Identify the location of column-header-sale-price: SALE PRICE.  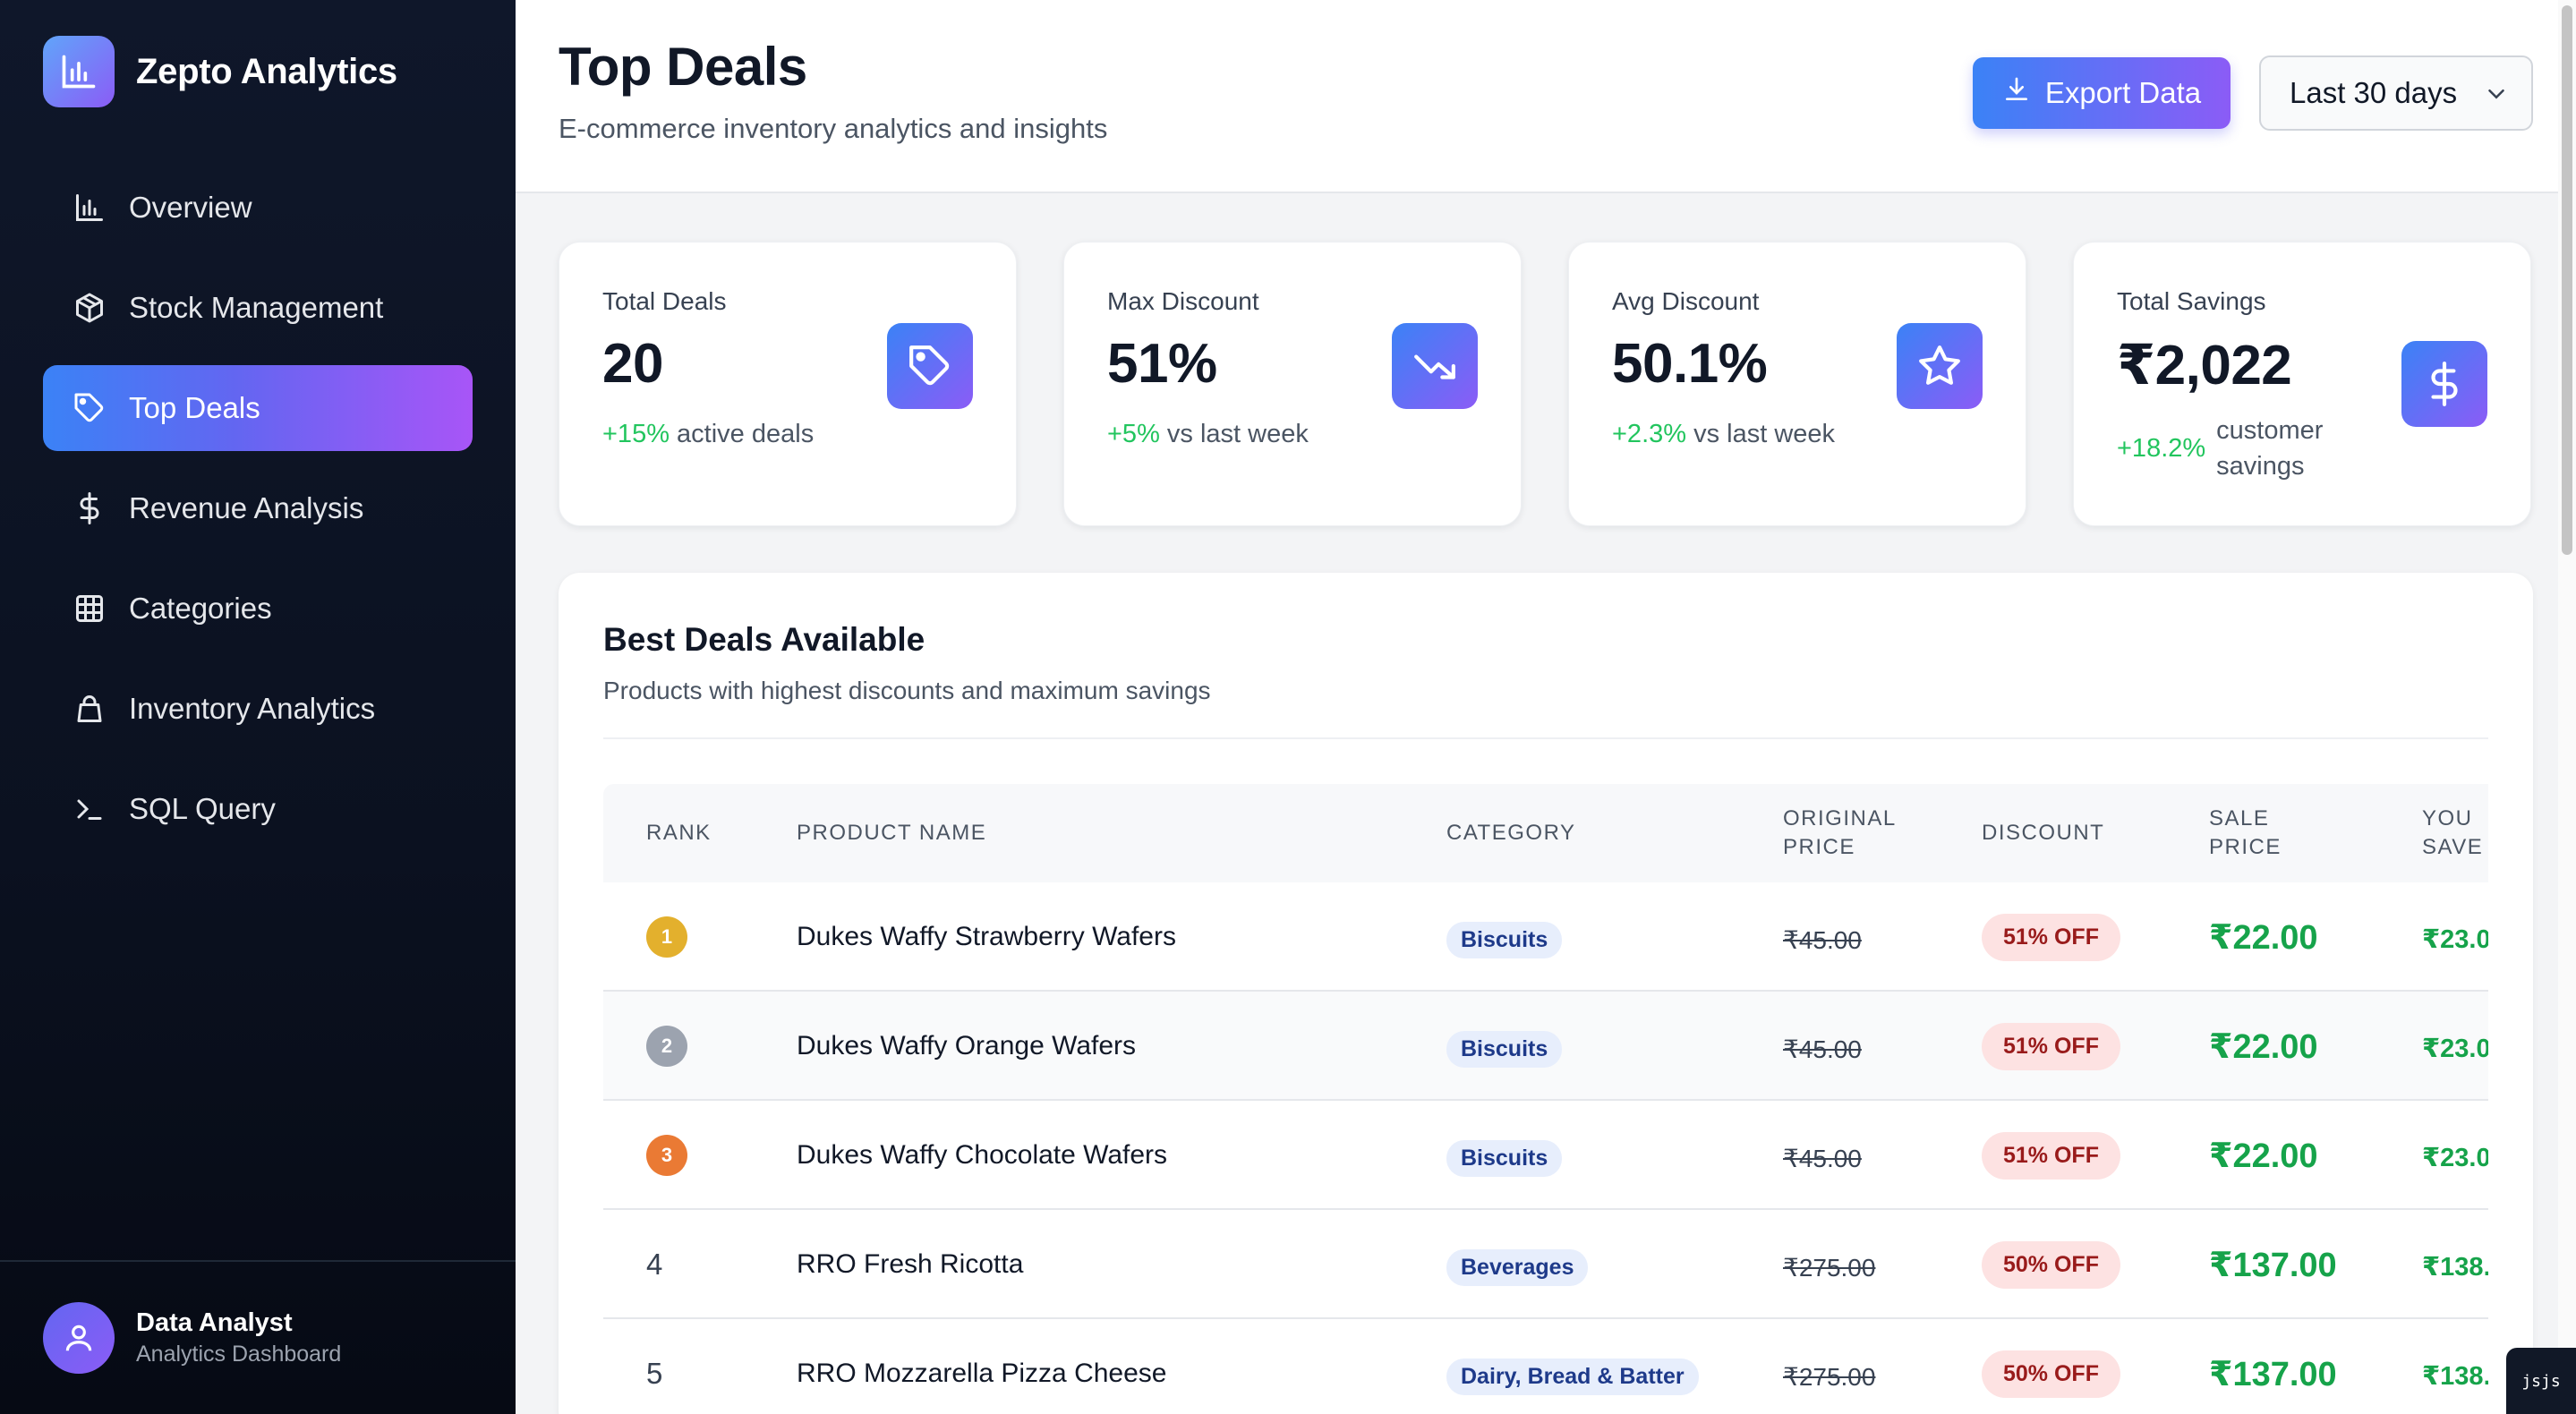
(2258, 833).